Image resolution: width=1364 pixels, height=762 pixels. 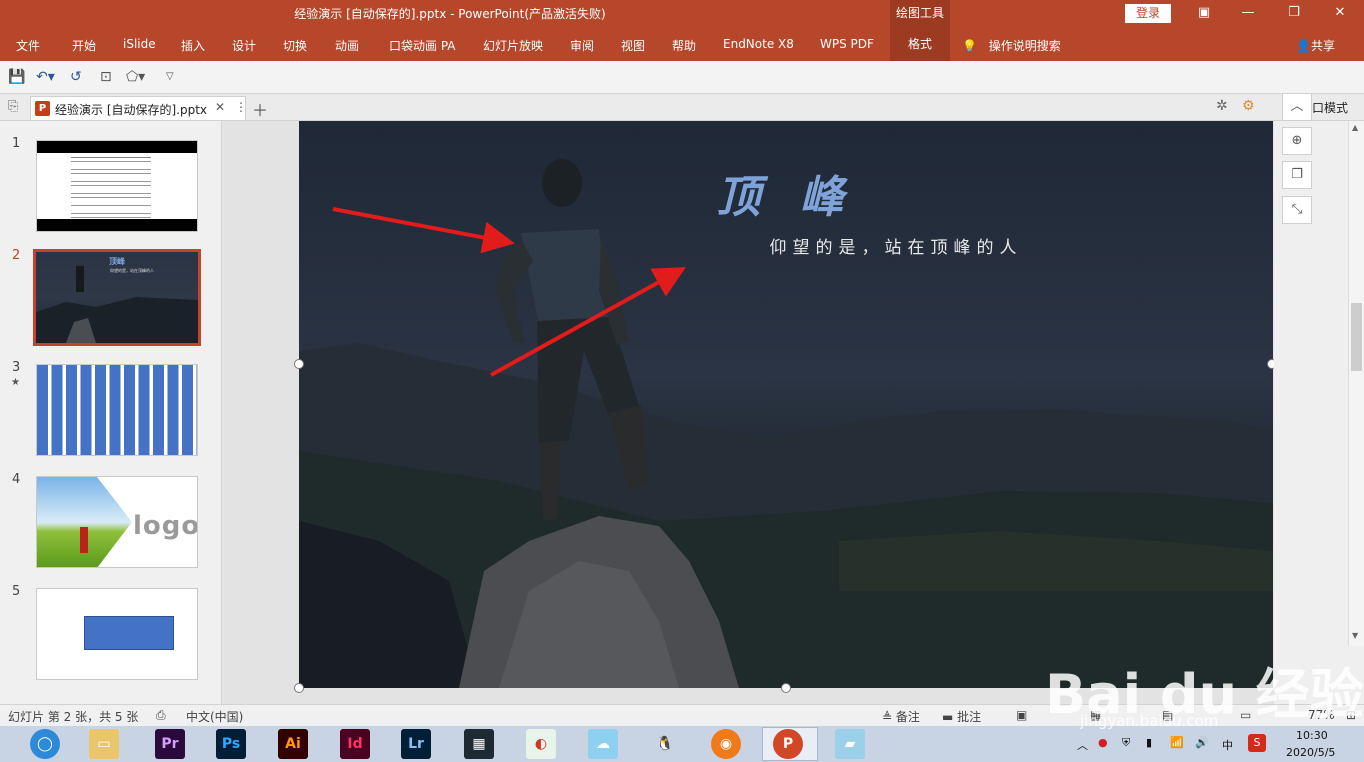 What do you see at coordinates (16, 77) in the screenshot?
I see `save-icon: 💾` at bounding box center [16, 77].